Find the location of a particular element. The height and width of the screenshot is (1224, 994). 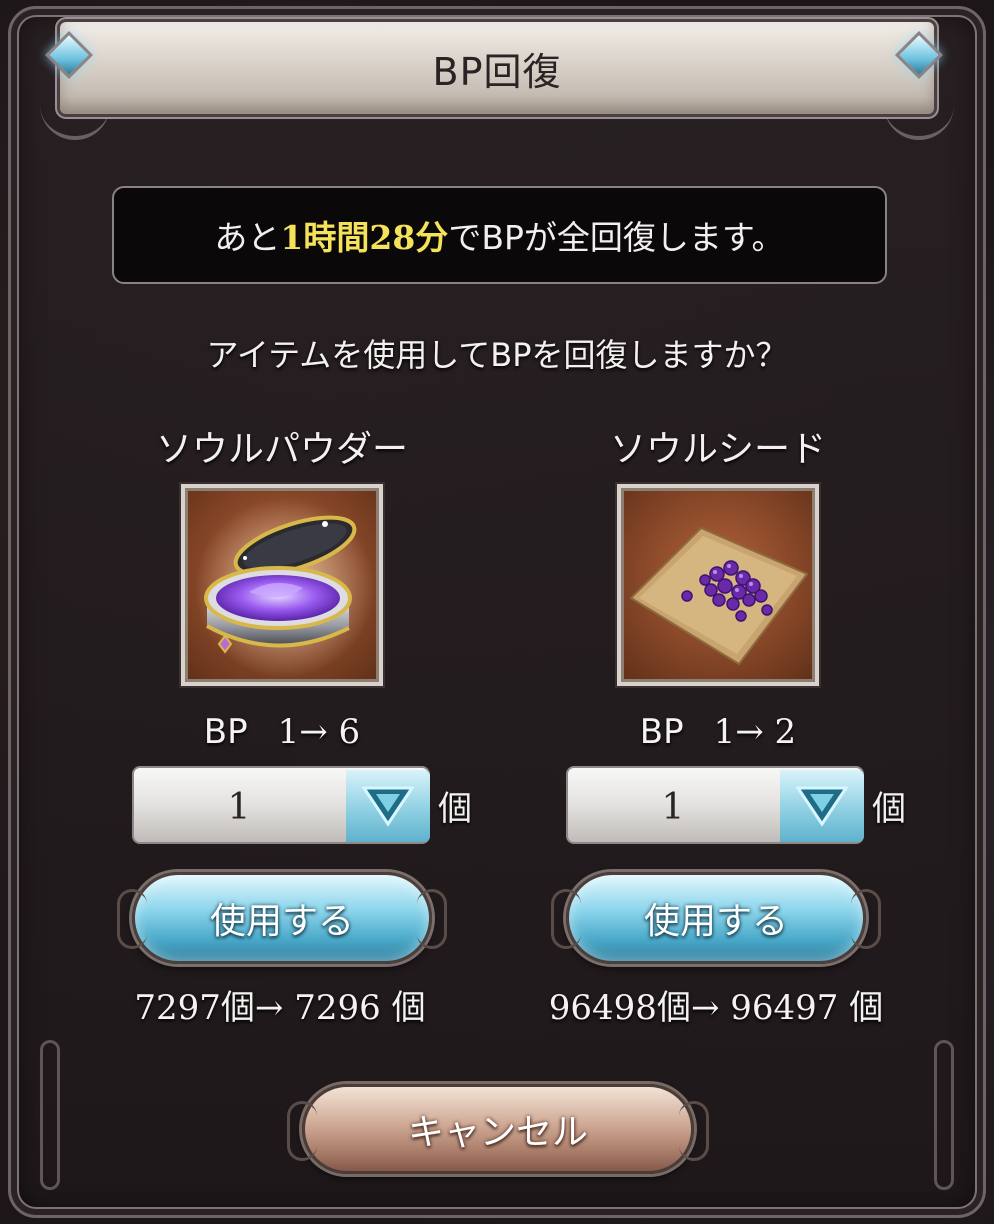

info-suffix: でBPが全回復します。 is located at coordinates (616, 237).